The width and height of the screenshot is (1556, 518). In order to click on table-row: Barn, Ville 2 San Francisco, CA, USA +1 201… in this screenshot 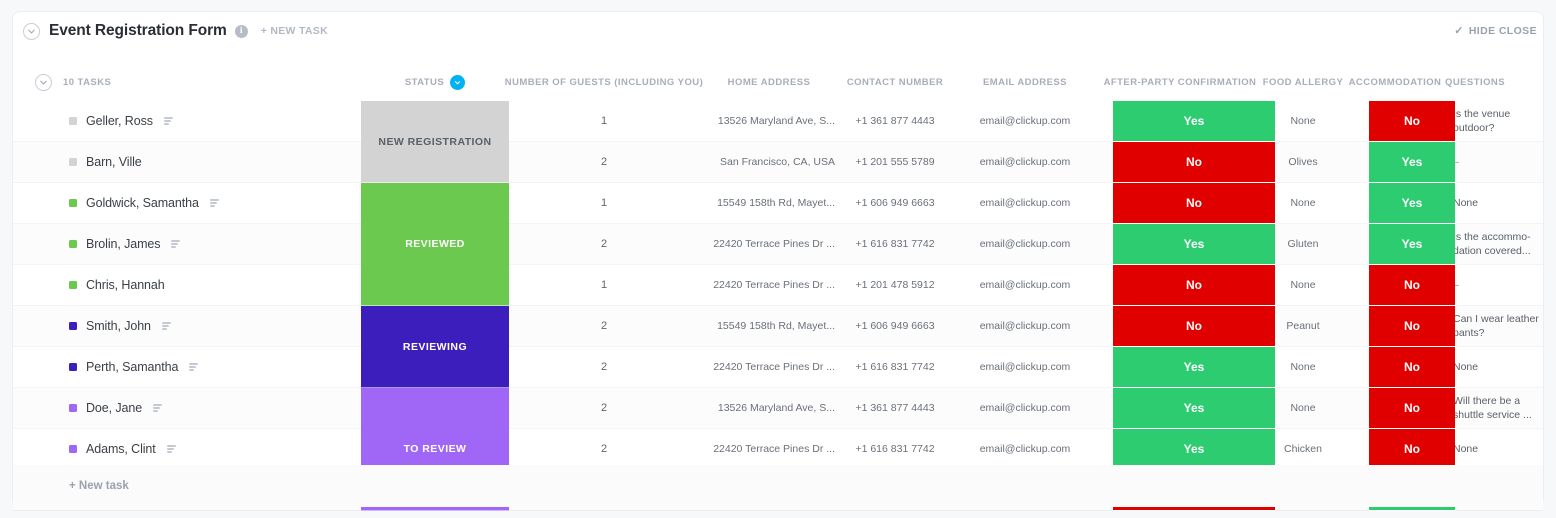, I will do `click(778, 162)`.